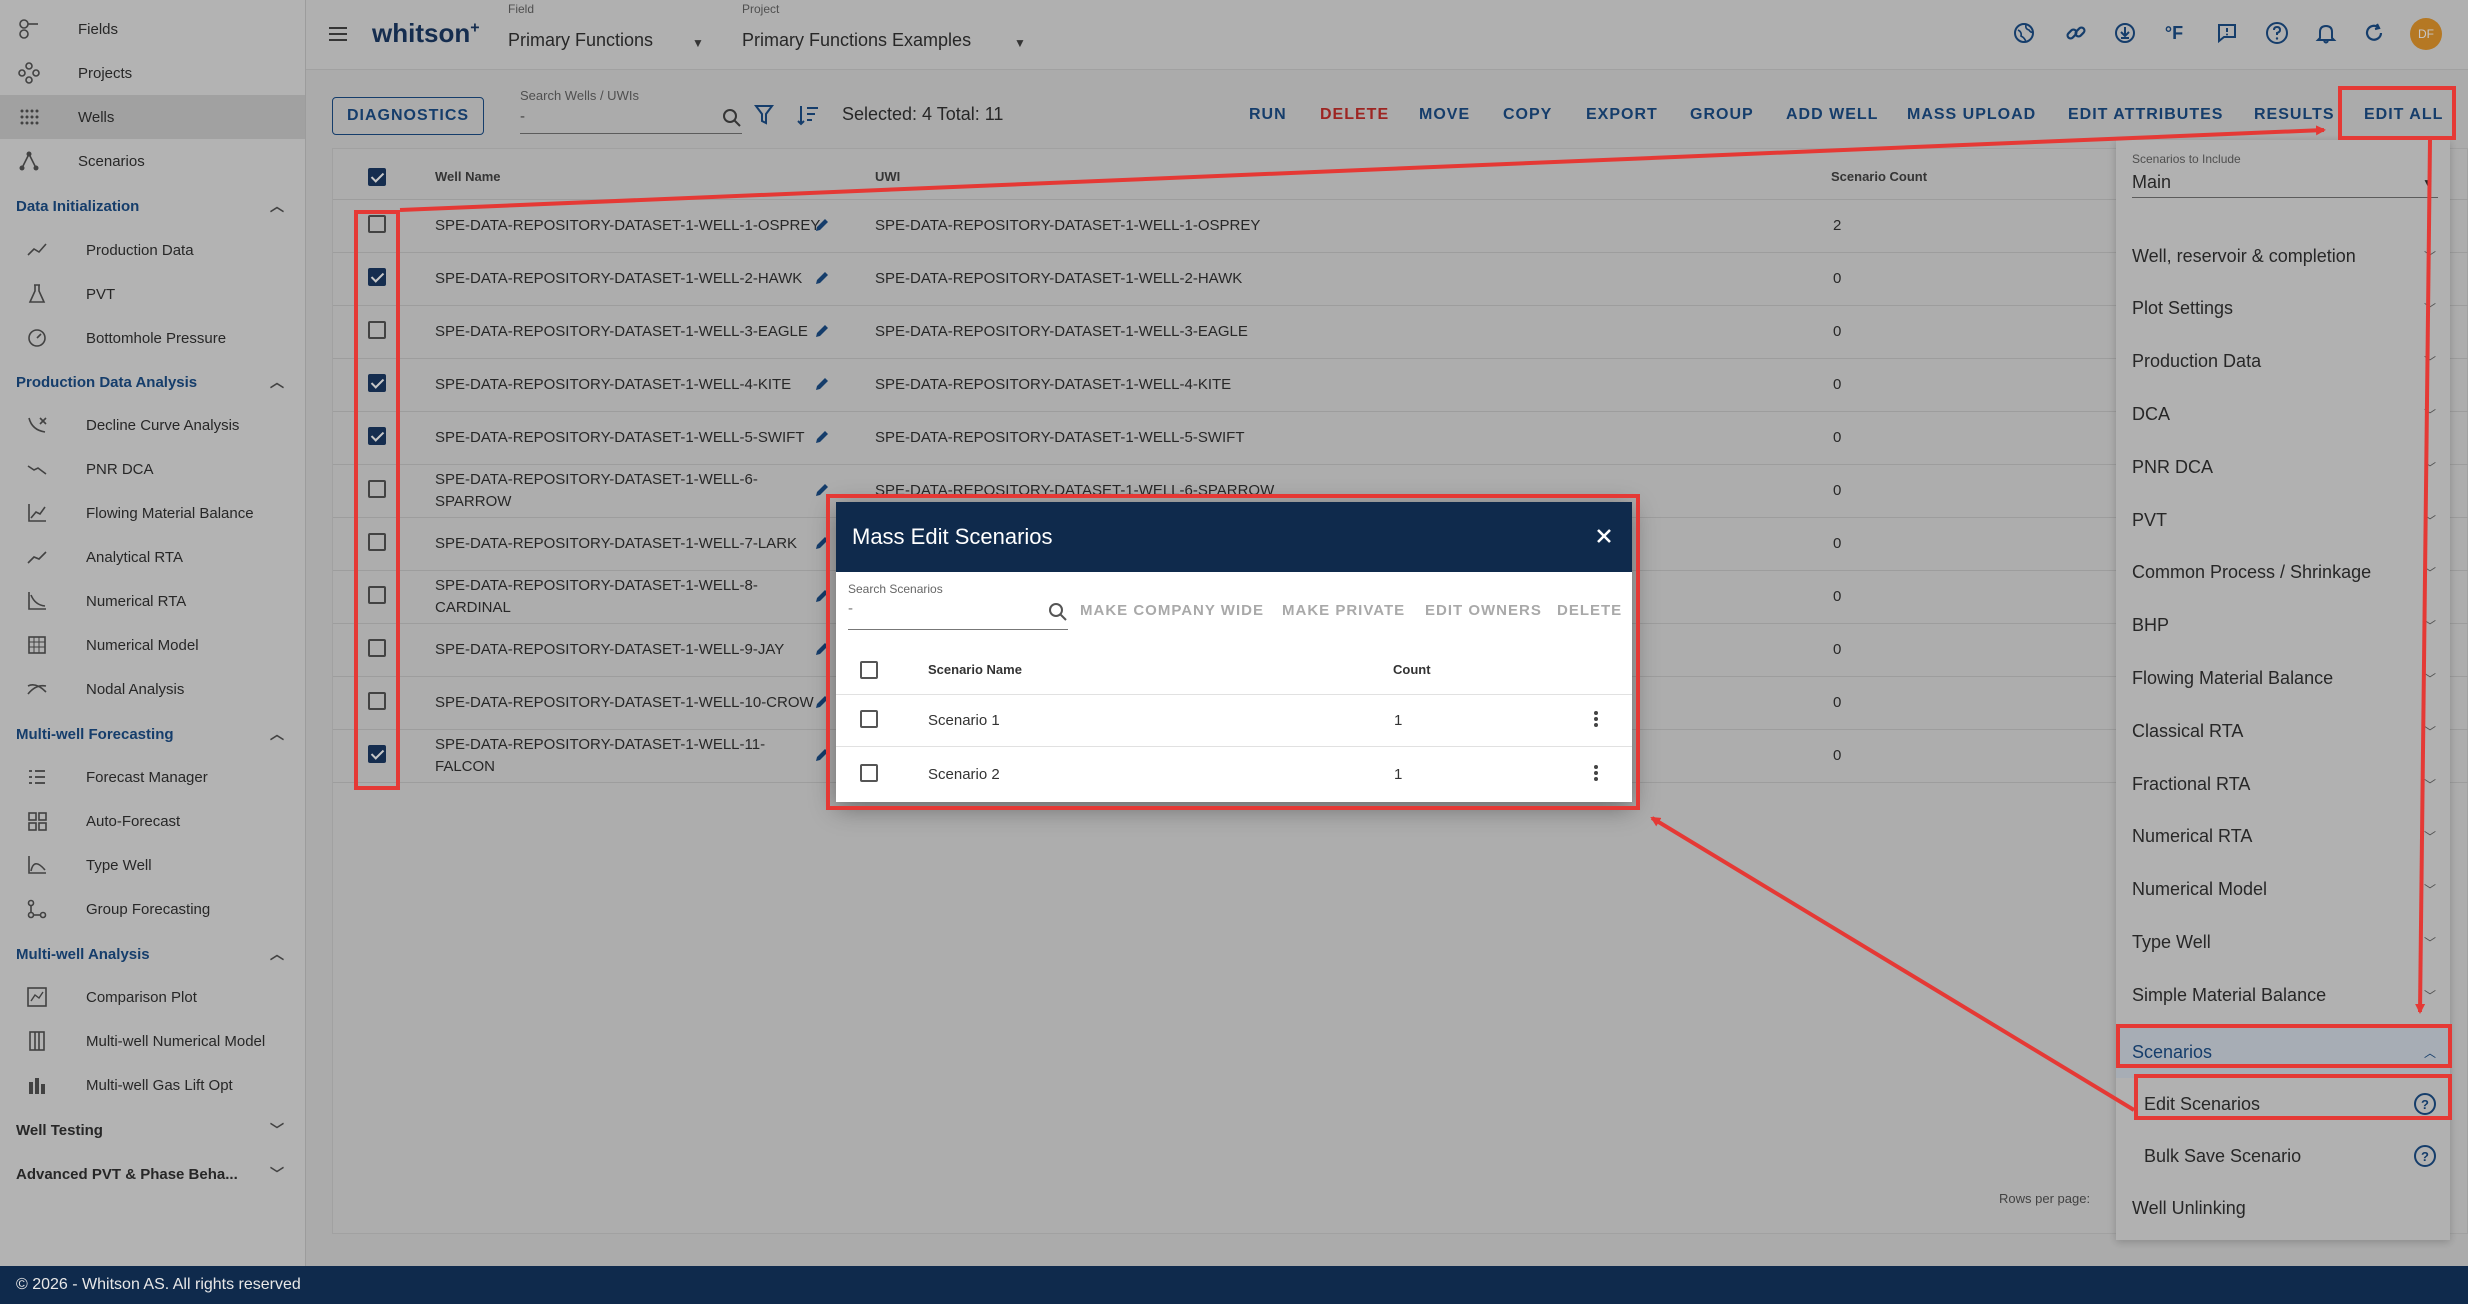 The width and height of the screenshot is (2468, 1304). I want to click on sidebar-section-data-initialization: Data Initialization ︿, so click(152, 206).